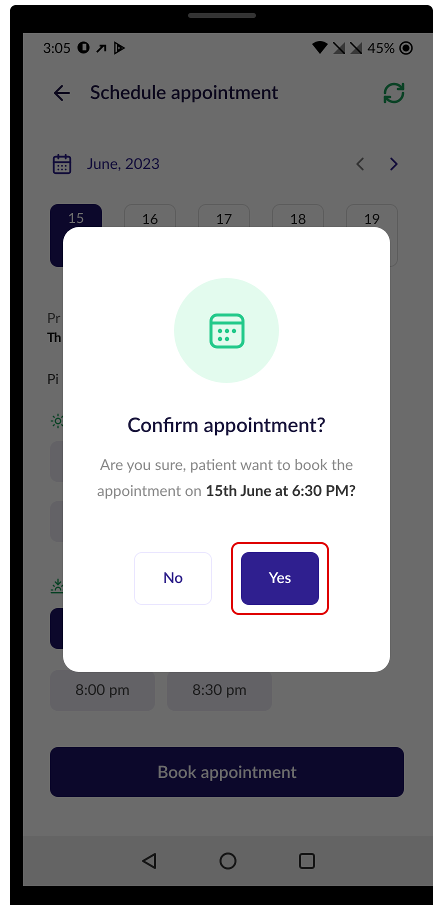 The width and height of the screenshot is (433, 911). I want to click on sunset-icon, so click(58, 586).